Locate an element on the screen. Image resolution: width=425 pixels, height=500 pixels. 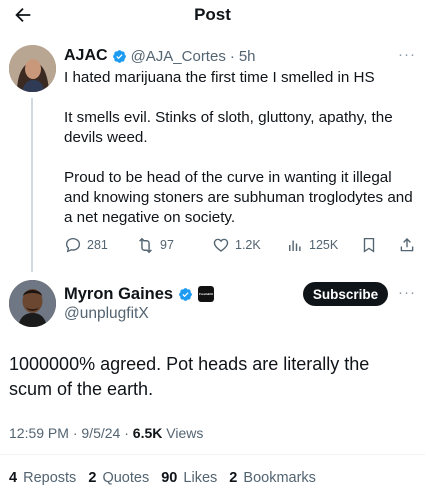
repost-icon is located at coordinates (145, 245).